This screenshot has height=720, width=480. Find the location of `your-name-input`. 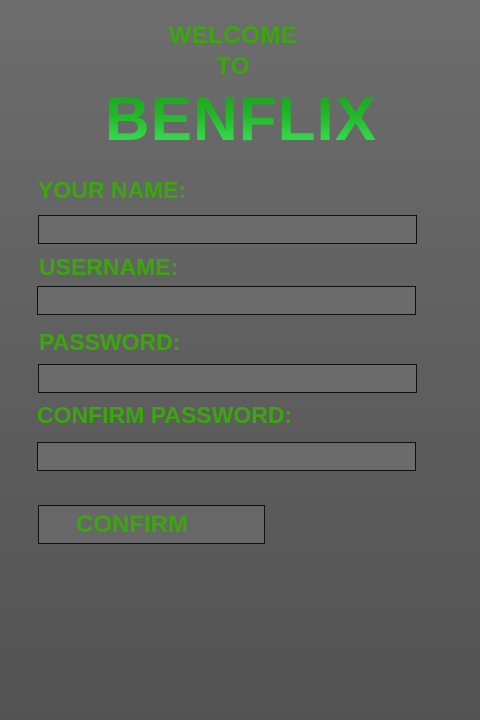

your-name-input is located at coordinates (227, 229).